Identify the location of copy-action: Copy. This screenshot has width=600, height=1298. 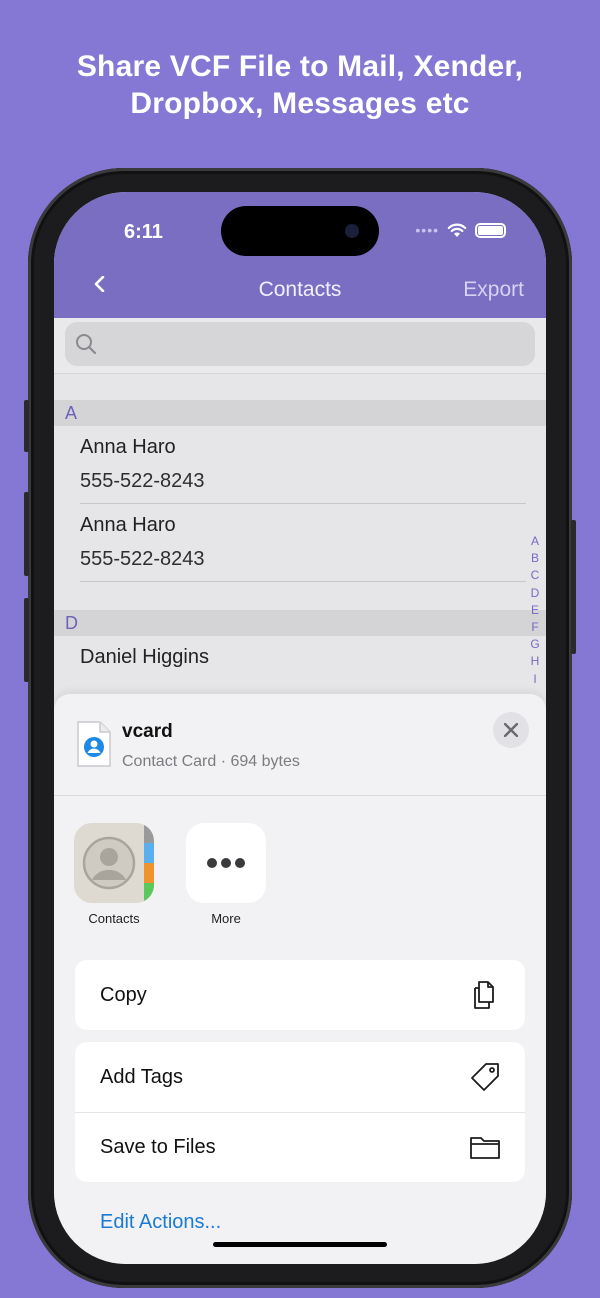
(300, 995).